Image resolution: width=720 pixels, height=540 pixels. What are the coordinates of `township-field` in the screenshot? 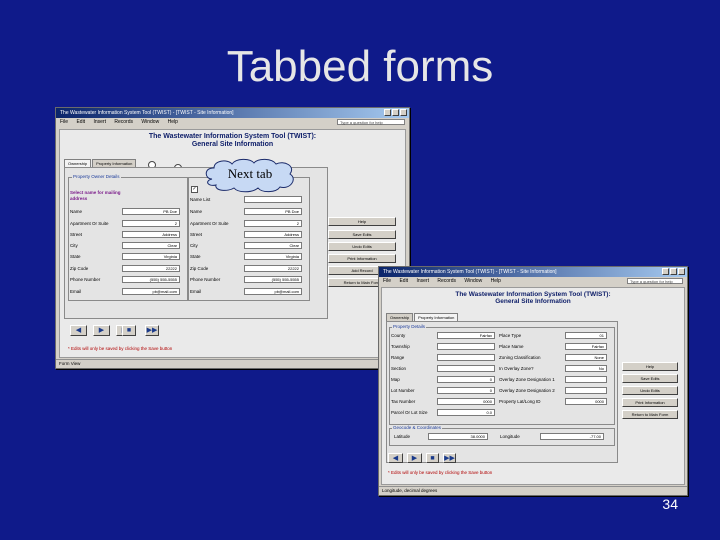 It's located at (466, 346).